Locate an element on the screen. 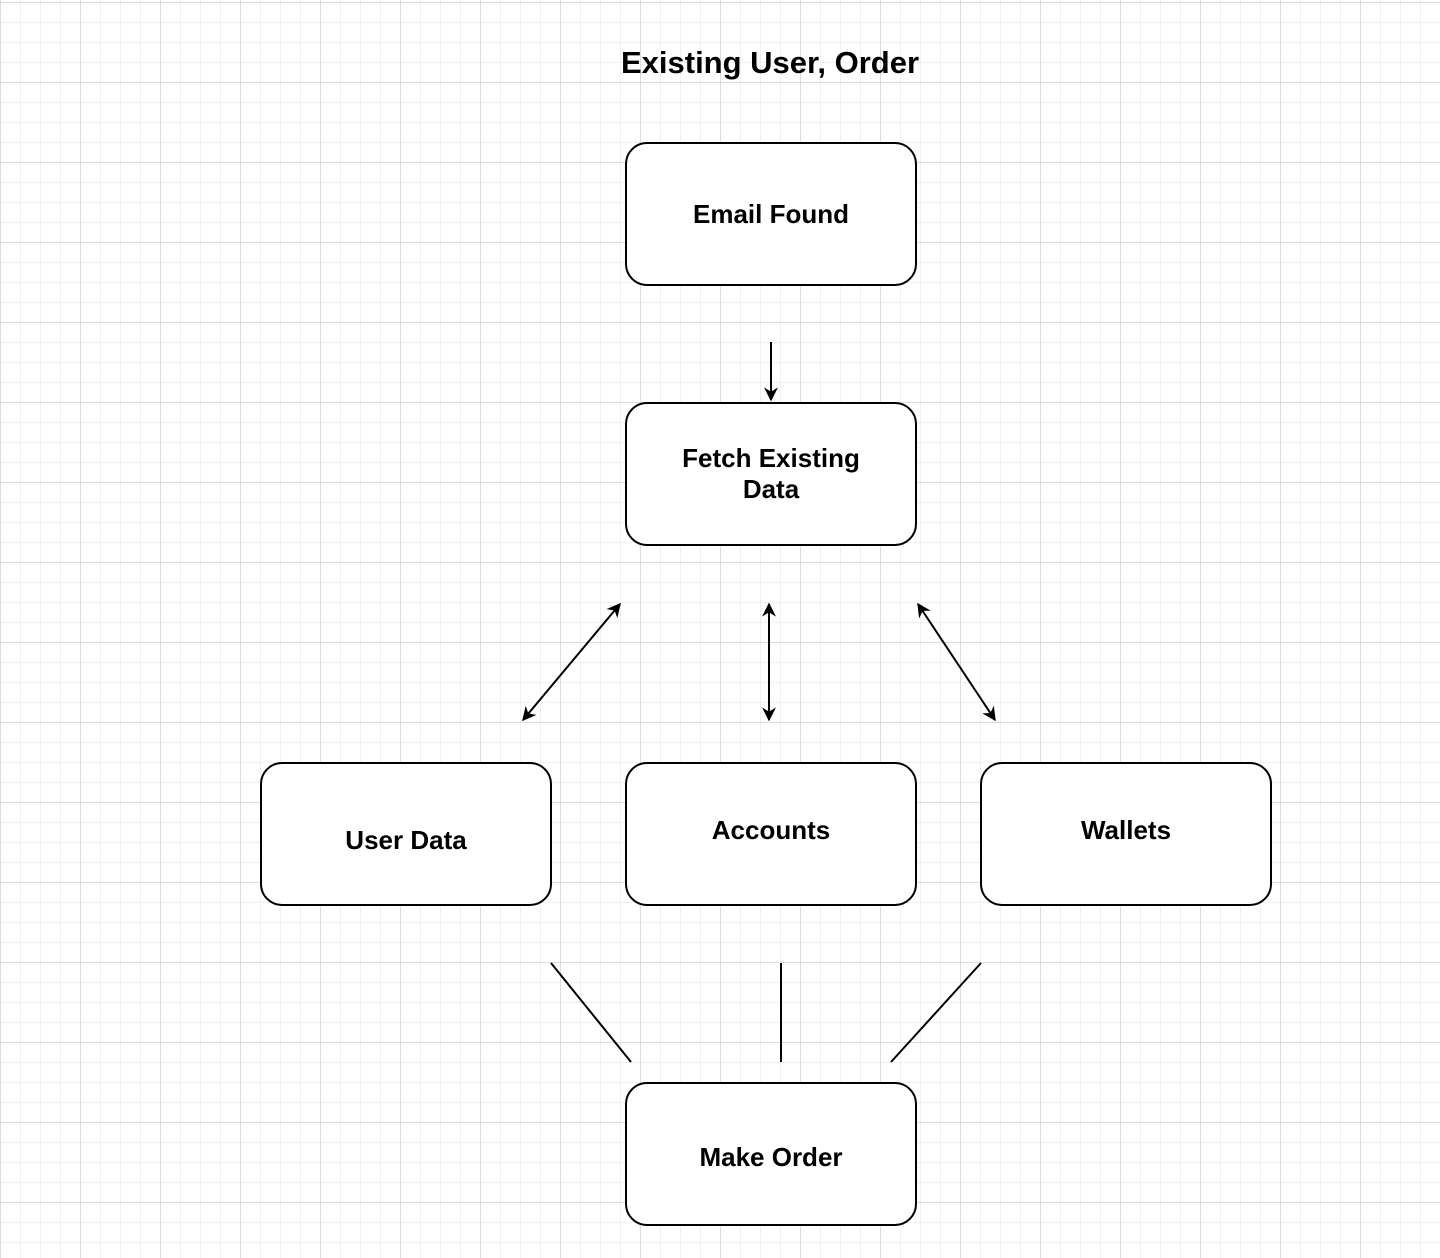  node-fetch-existing-data: Fetch Existing Data is located at coordinates (771, 474).